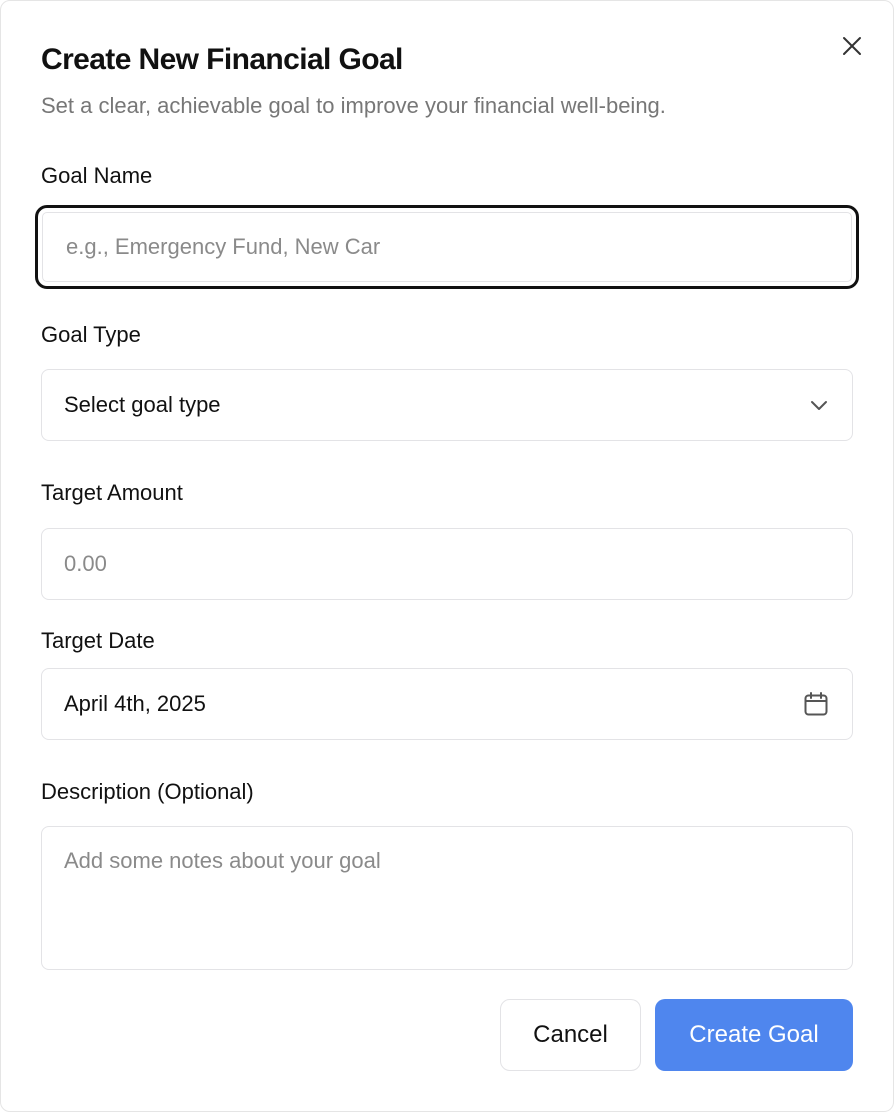 This screenshot has height=1112, width=894. I want to click on description-textarea, so click(447, 898).